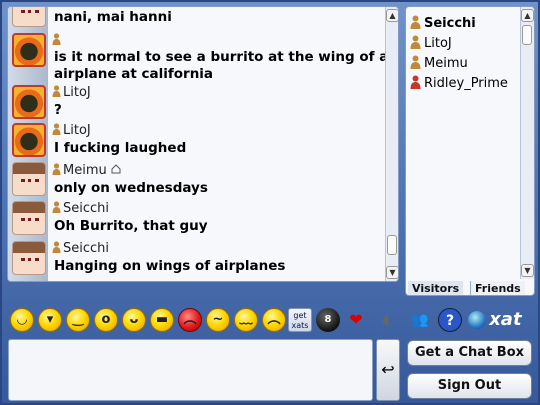  Describe the element at coordinates (50, 320) in the screenshot. I see `grin-icon: ▾` at that location.